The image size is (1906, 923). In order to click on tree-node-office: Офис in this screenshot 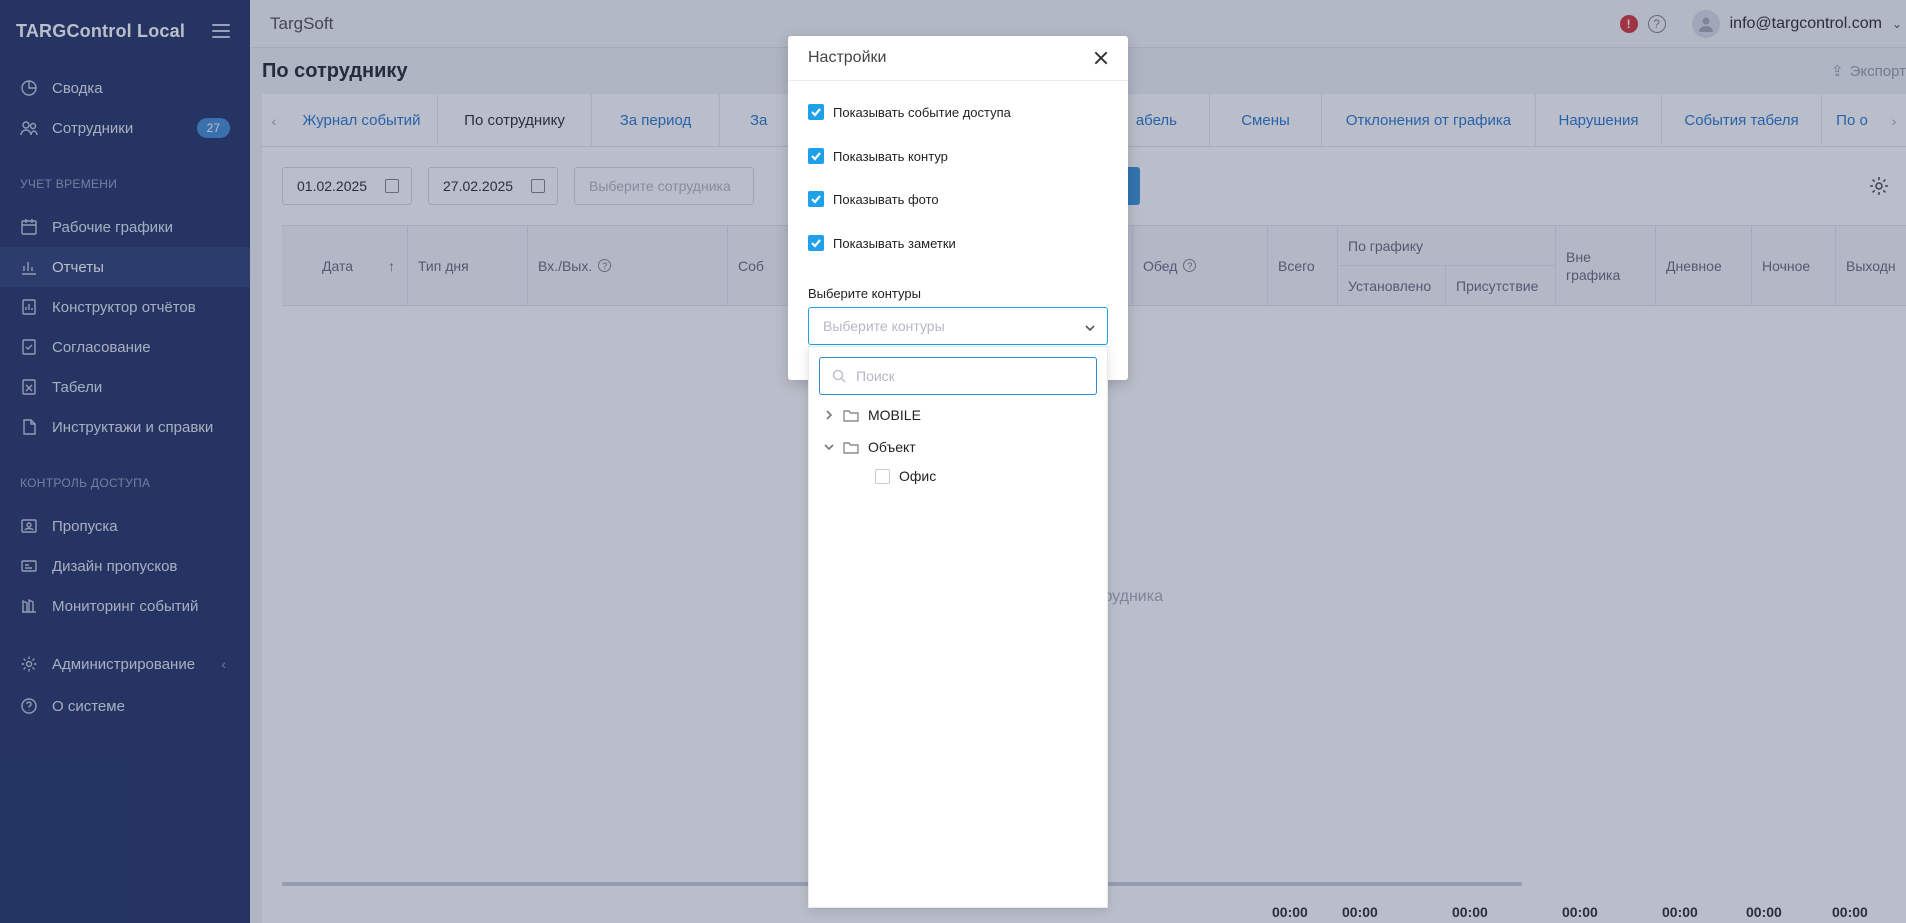, I will do `click(905, 476)`.